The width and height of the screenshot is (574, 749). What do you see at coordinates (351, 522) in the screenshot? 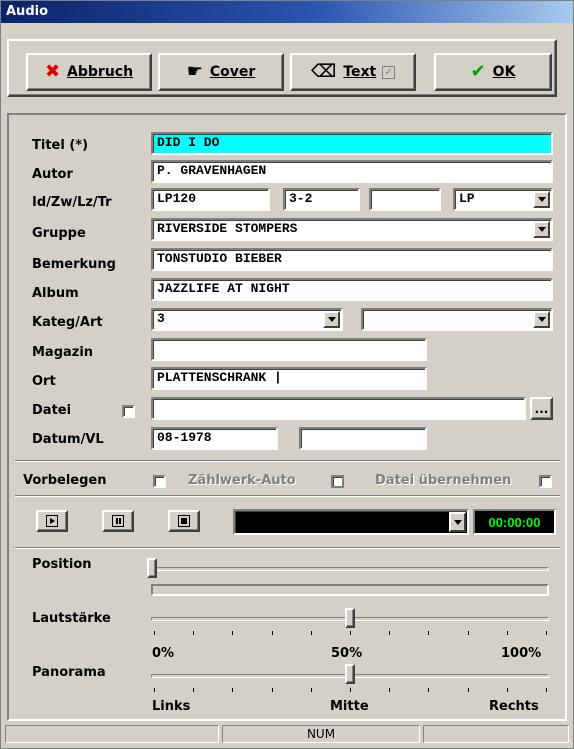
I see `track-select` at bounding box center [351, 522].